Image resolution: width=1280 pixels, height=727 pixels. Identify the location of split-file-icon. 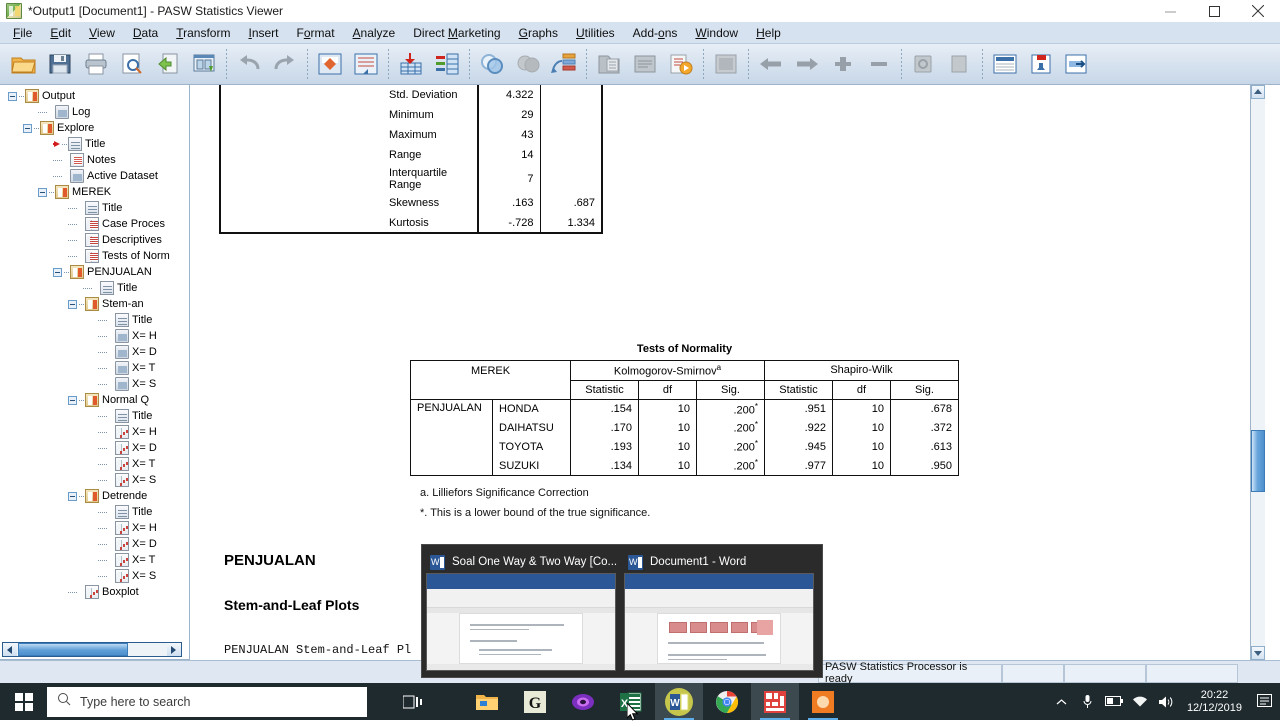
(609, 64).